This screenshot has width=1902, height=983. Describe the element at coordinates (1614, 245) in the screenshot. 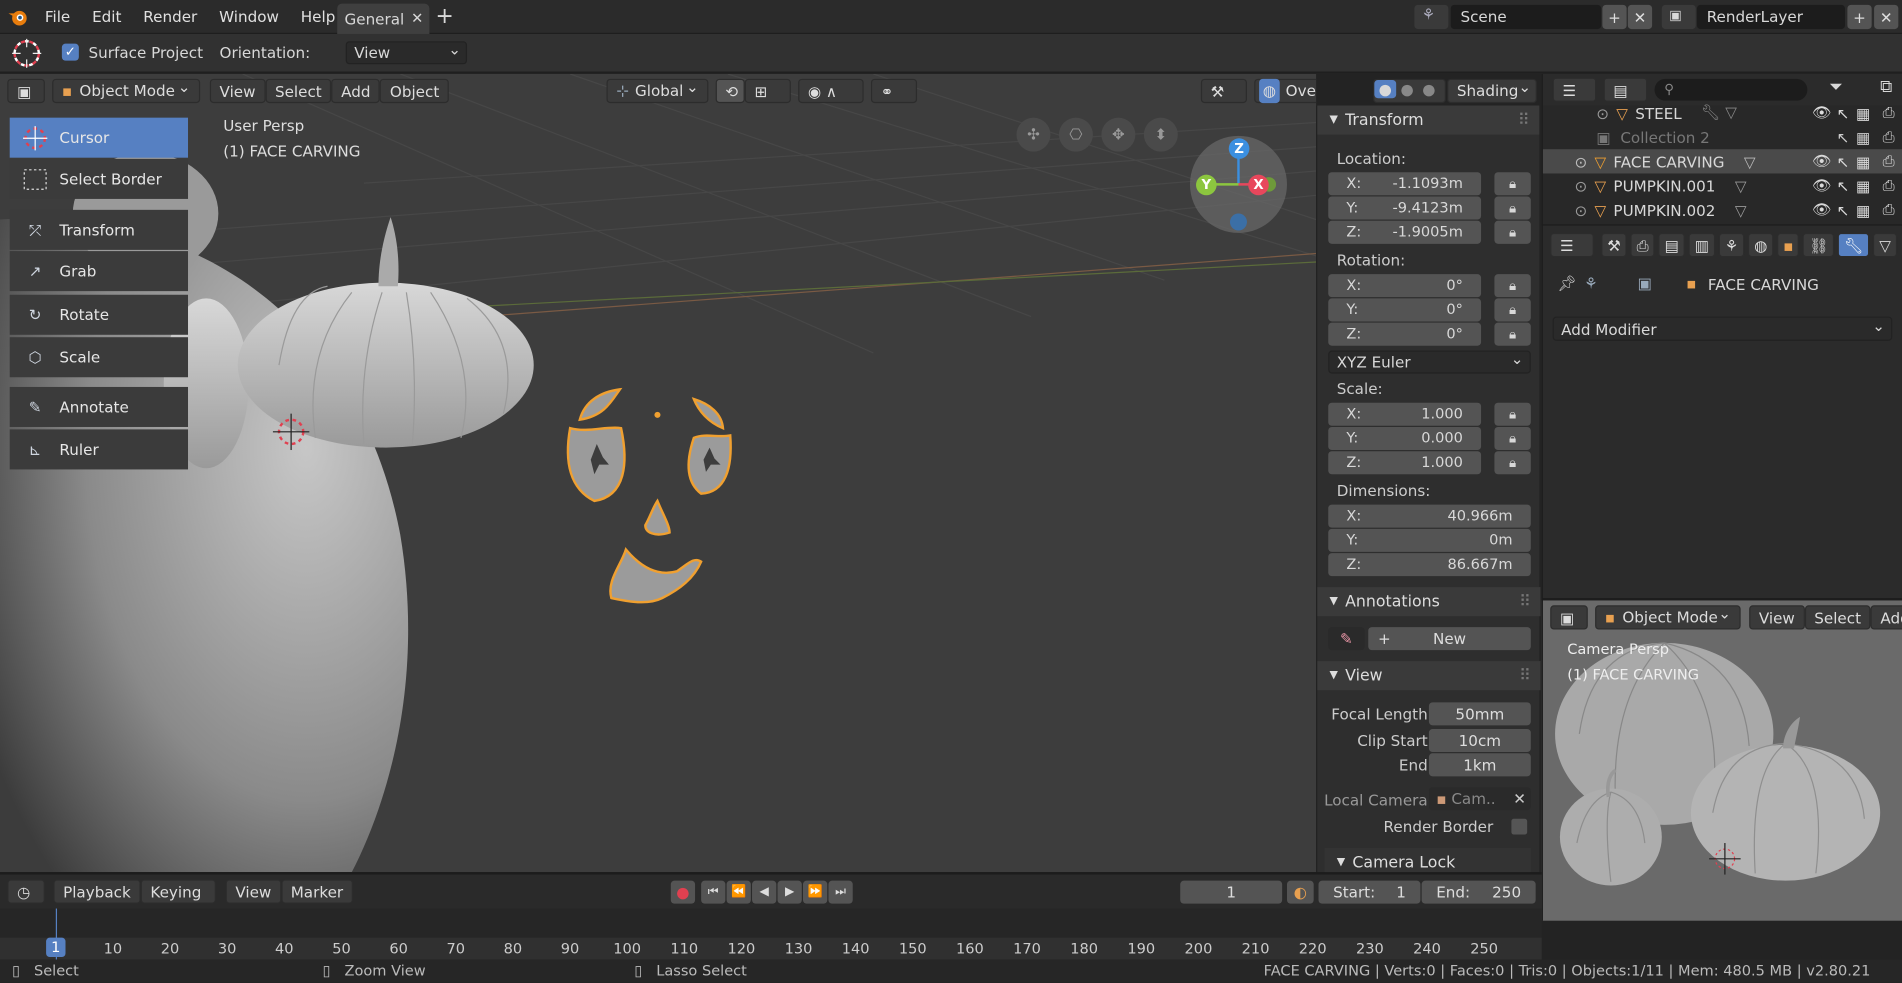

I see `tool-tab-icon: ⚒` at that location.